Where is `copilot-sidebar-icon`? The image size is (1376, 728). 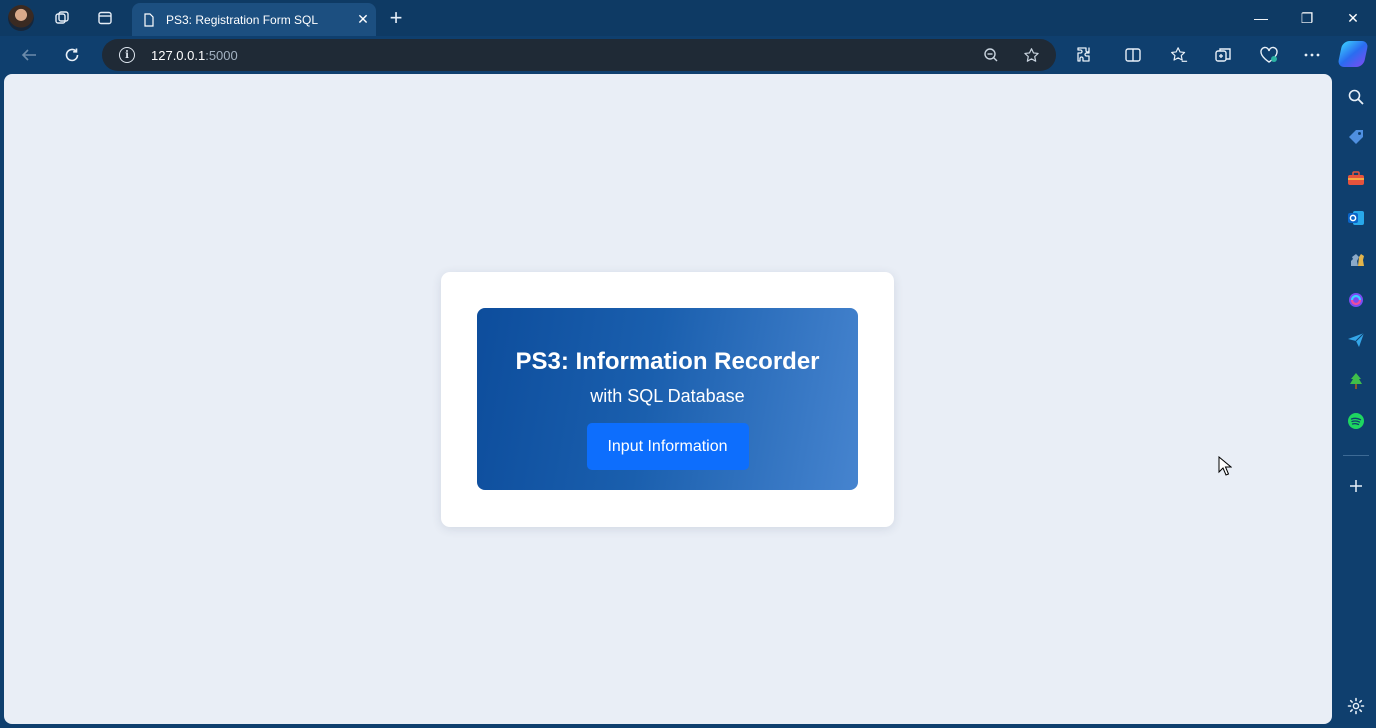
copilot-sidebar-icon is located at coordinates (1356, 300).